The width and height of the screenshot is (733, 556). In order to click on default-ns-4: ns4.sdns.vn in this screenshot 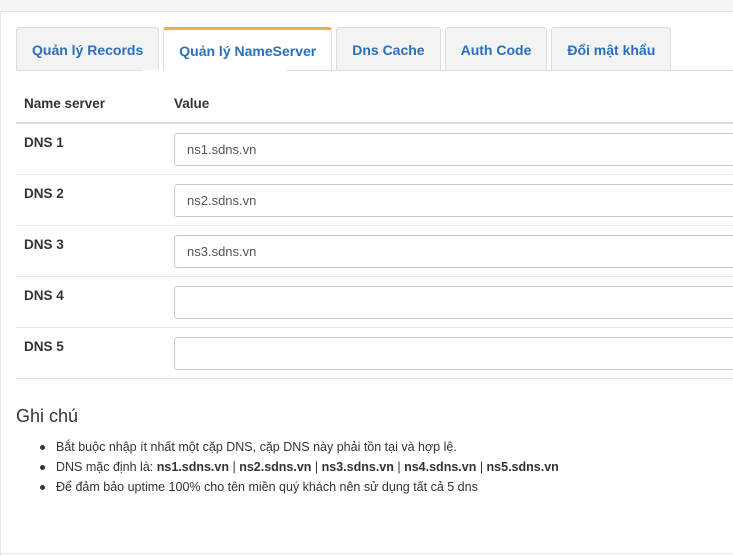, I will do `click(440, 467)`.